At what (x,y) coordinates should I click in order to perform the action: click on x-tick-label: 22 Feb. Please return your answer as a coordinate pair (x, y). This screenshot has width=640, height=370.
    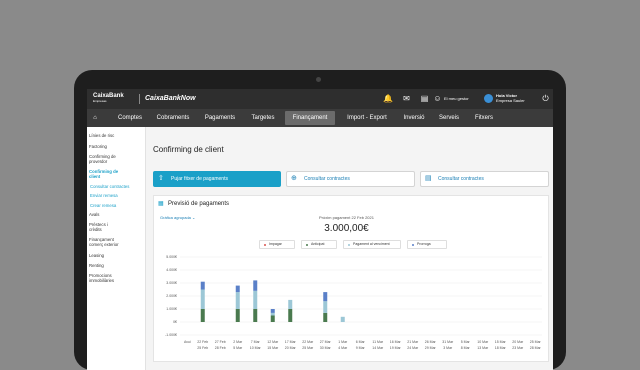
    Looking at the image, I should click on (202, 342).